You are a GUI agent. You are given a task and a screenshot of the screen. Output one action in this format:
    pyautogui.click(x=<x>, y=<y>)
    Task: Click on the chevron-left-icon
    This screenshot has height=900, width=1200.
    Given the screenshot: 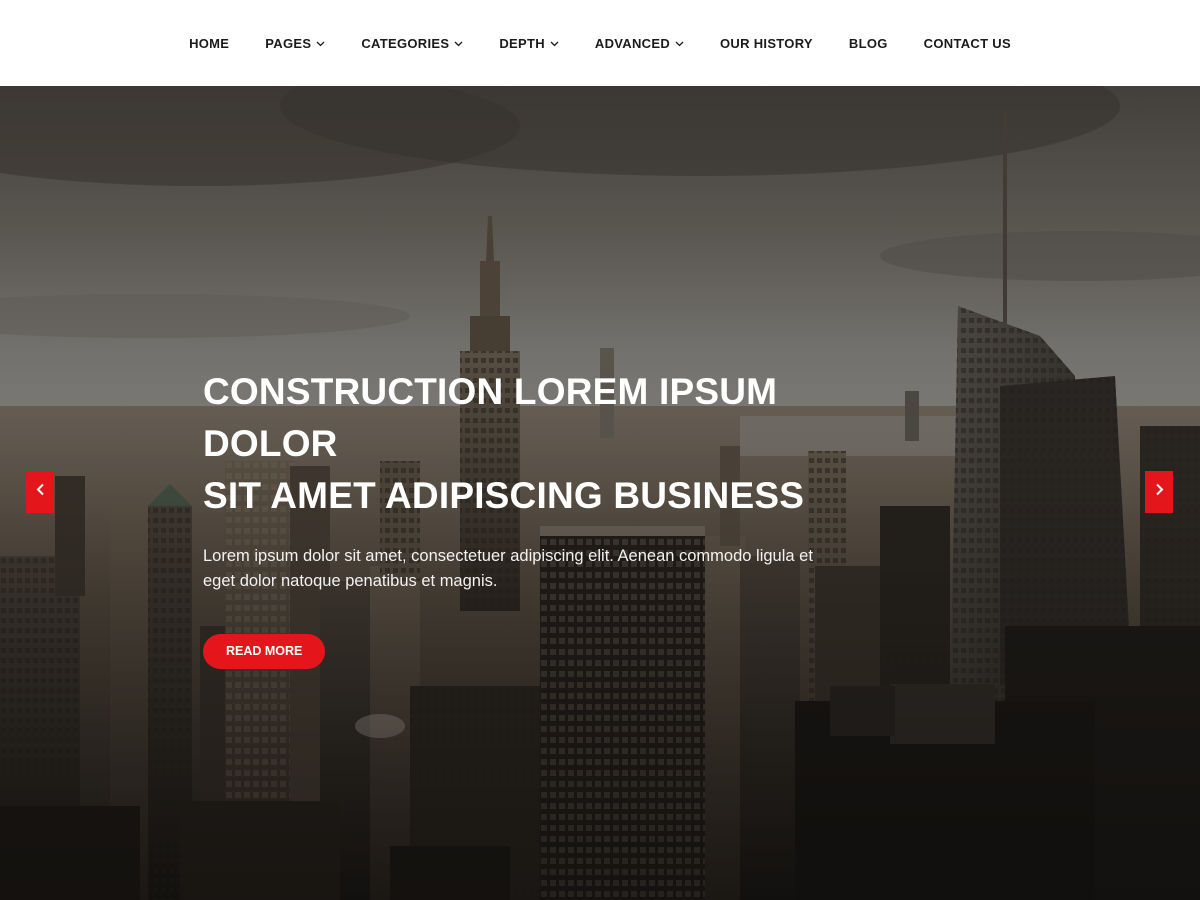 What is the action you would take?
    pyautogui.click(x=40, y=492)
    